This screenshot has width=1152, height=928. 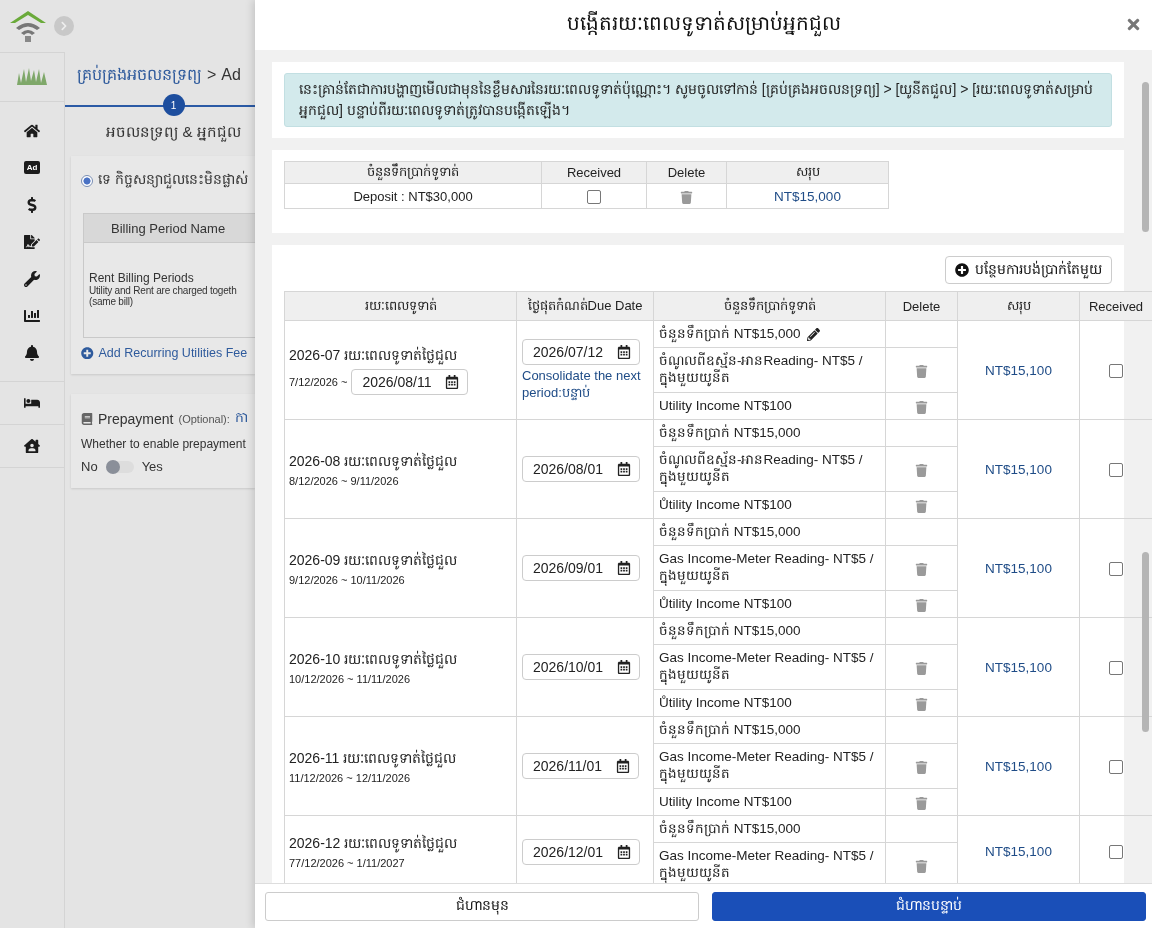 What do you see at coordinates (139, 76) in the screenshot?
I see `breadcrumb-link: គ្រប់គ្រងអចលនទ្រព្យ` at bounding box center [139, 76].